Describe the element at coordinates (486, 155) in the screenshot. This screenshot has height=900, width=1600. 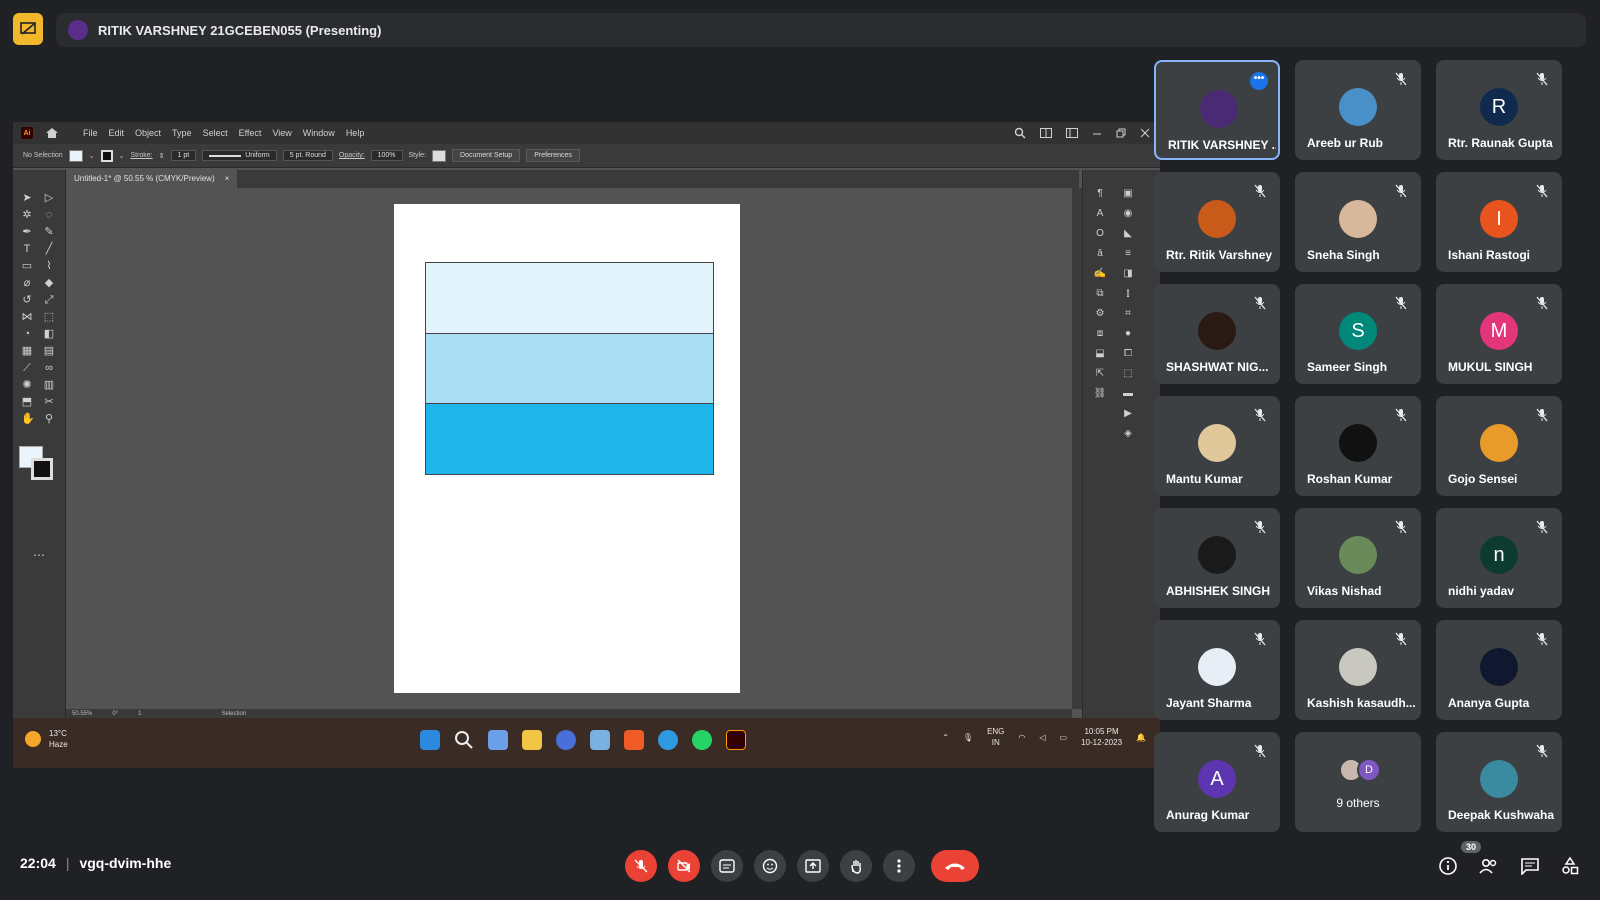
I see `document-setup-button: Document Setup` at that location.